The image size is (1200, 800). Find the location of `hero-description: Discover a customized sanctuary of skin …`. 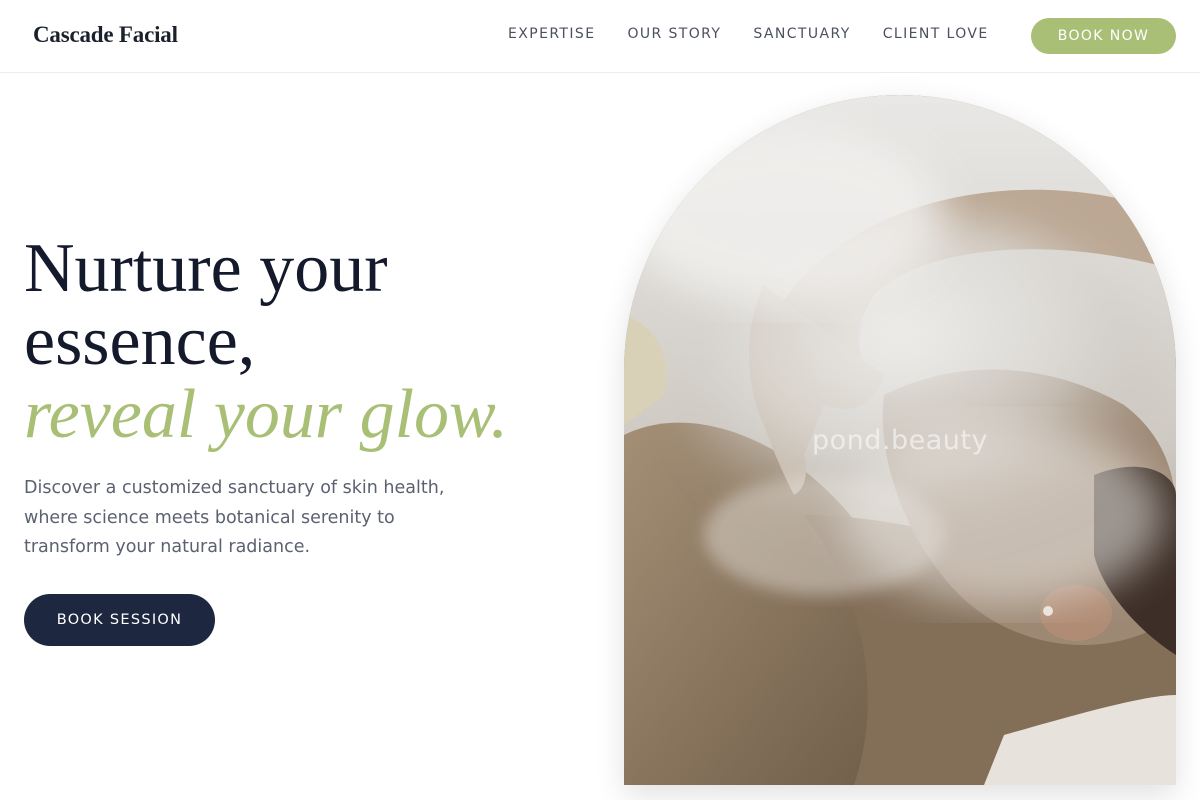

hero-description: Discover a customized sanctuary of skin … is located at coordinates (234, 517).